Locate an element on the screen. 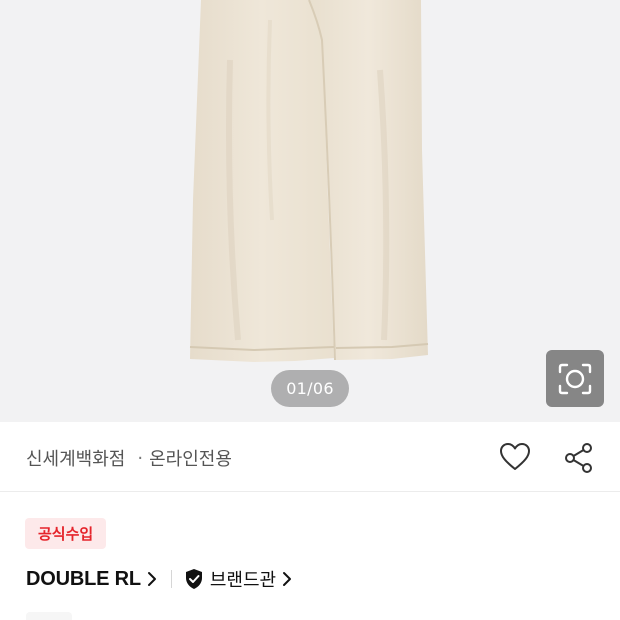 Image resolution: width=620 pixels, height=620 pixels. share-icon is located at coordinates (578, 458).